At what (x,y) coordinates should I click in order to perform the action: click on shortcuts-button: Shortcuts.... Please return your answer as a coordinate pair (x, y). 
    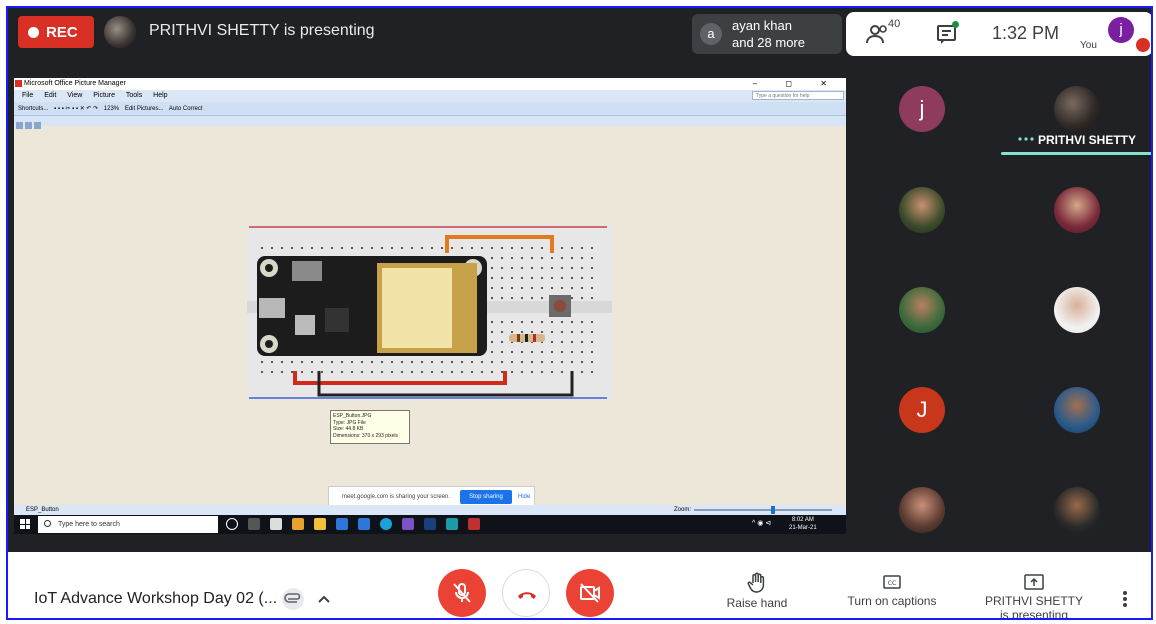
    Looking at the image, I should click on (33, 109).